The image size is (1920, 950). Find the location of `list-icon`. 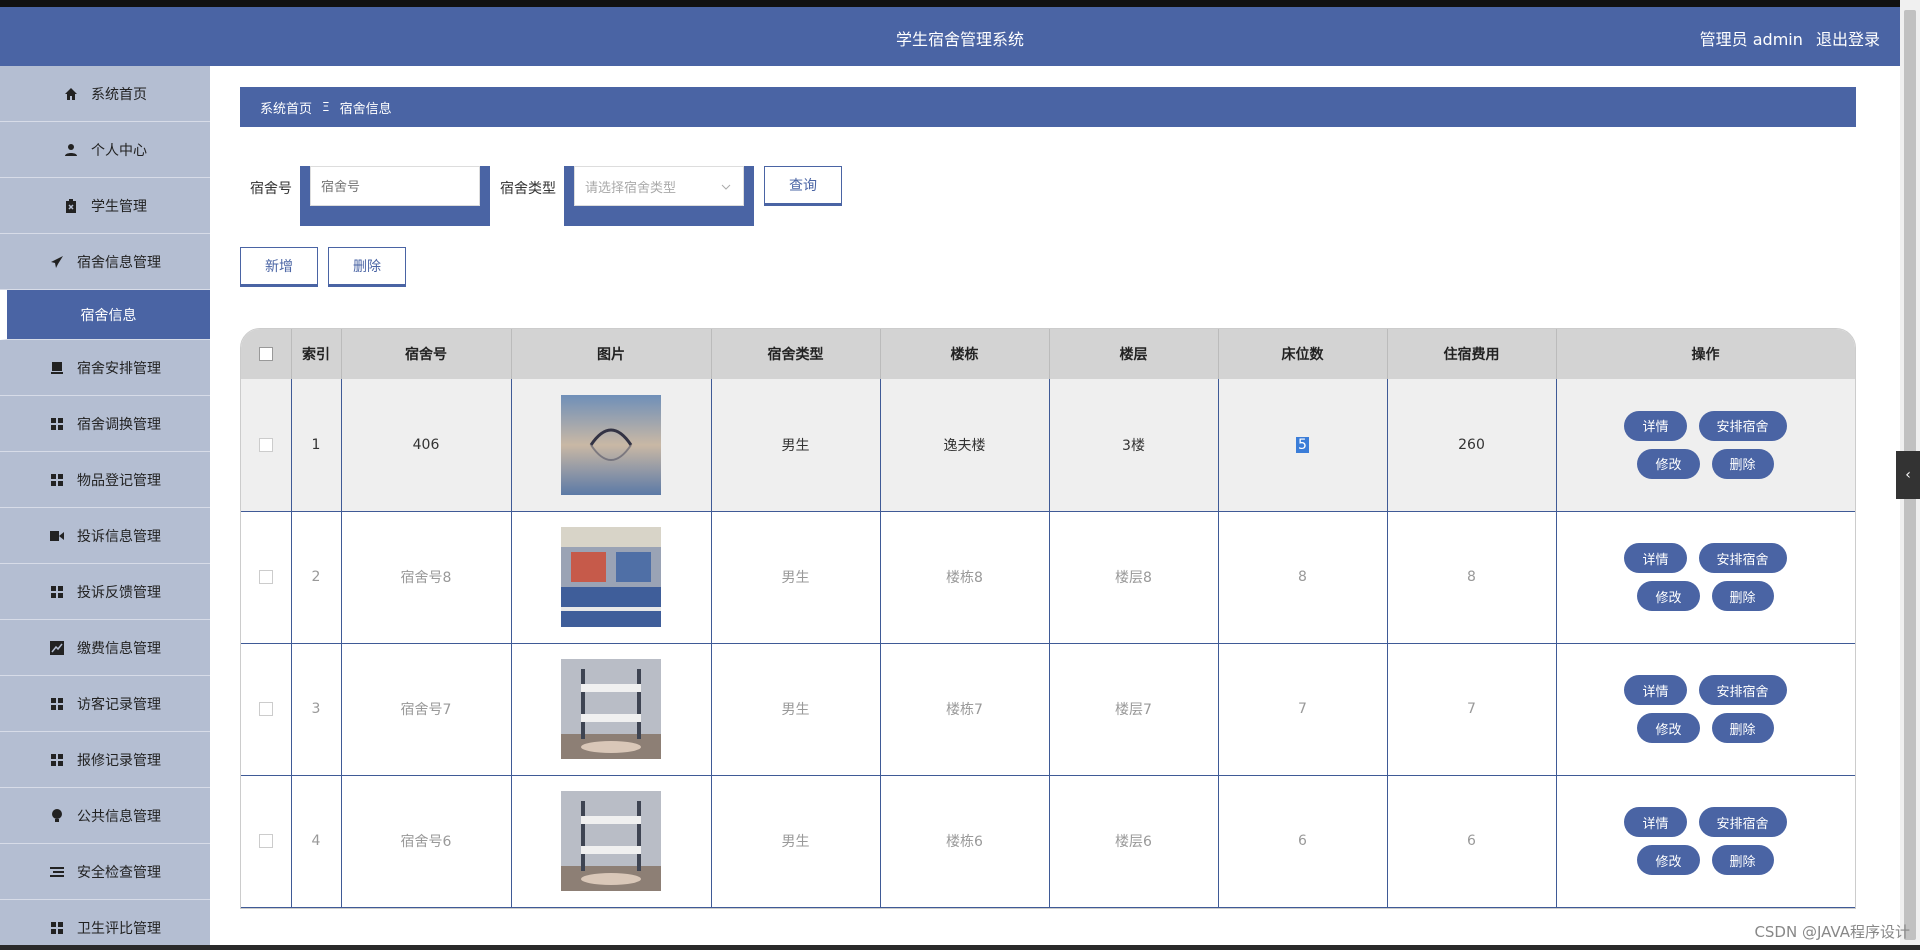

list-icon is located at coordinates (57, 872).